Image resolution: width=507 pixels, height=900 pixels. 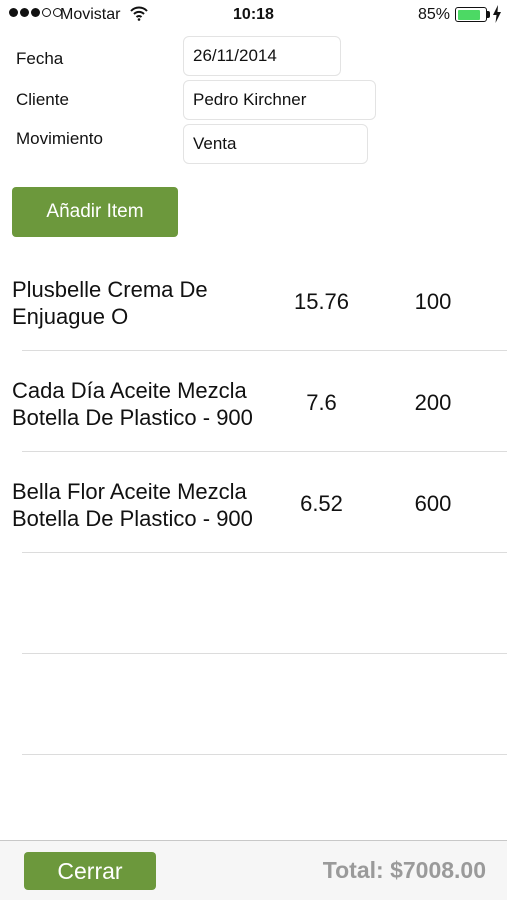 I want to click on total-amount: Total: $7008.00, so click(x=404, y=870).